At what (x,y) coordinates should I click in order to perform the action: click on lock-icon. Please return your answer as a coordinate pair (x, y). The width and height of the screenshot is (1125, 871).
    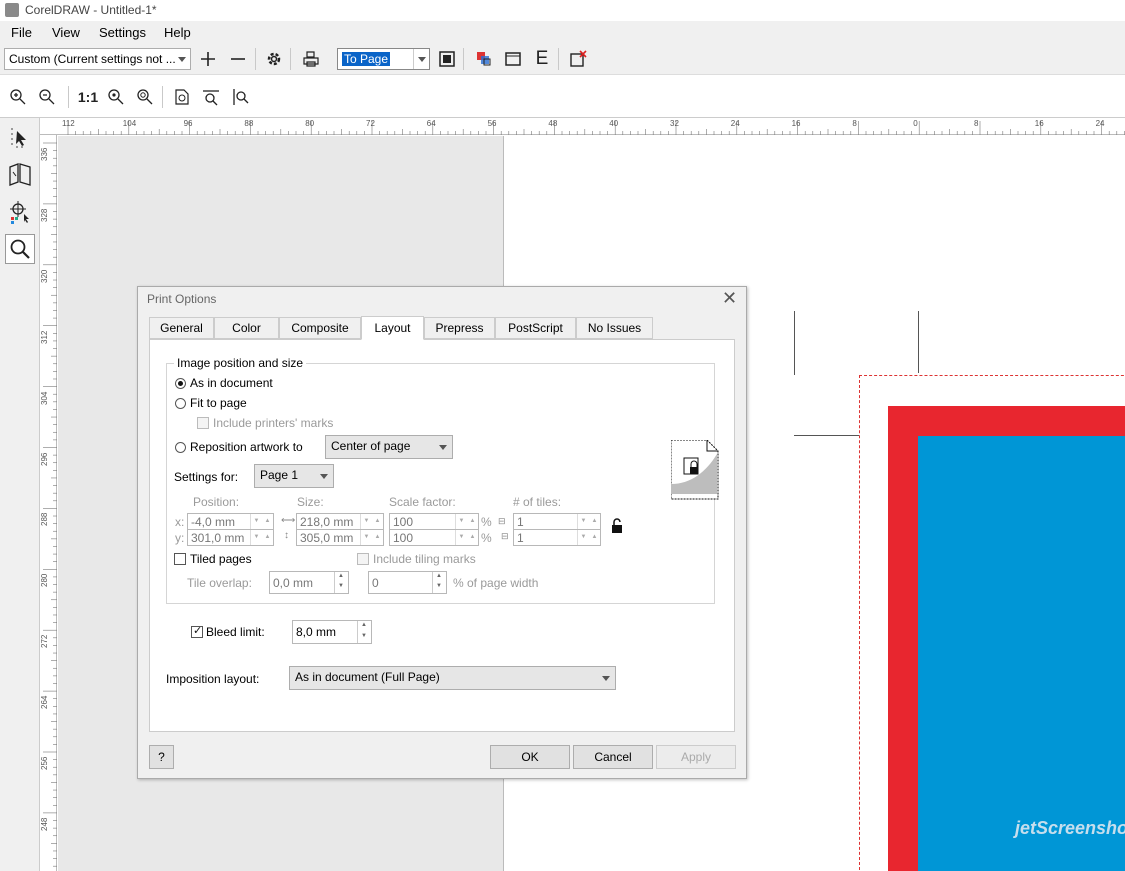
    Looking at the image, I should click on (617, 527).